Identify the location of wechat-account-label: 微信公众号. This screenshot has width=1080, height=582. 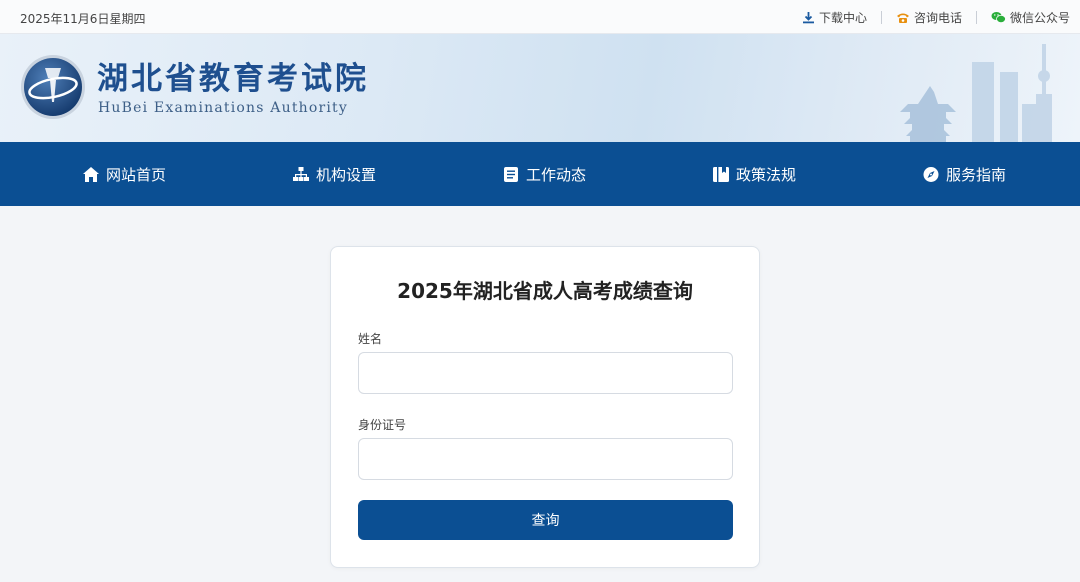
(1039, 18).